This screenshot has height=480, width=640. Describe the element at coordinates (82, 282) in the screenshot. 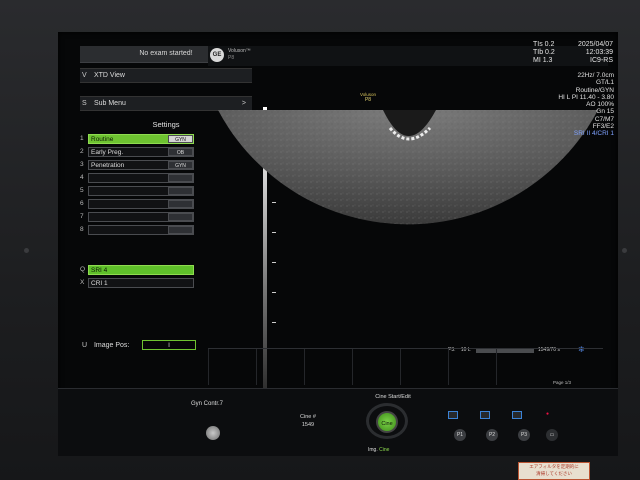

I see `hotkey-label: X` at that location.